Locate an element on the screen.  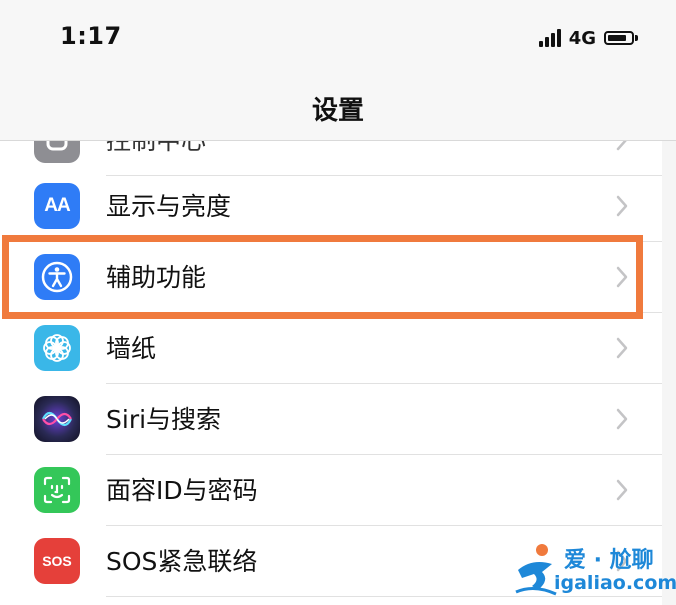
control-center-icon is located at coordinates (57, 152).